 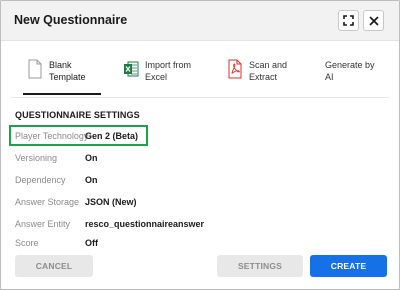 I want to click on tab-label: Generate by AI, so click(x=350, y=71).